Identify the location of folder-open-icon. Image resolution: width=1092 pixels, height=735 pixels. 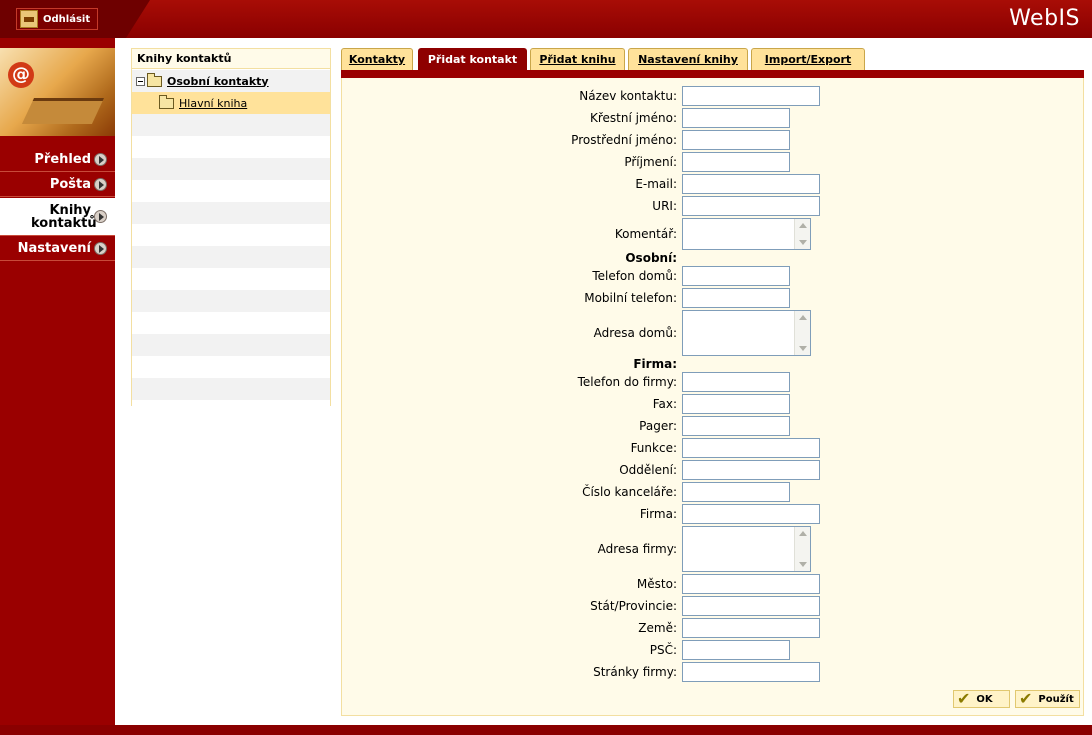
(154, 79).